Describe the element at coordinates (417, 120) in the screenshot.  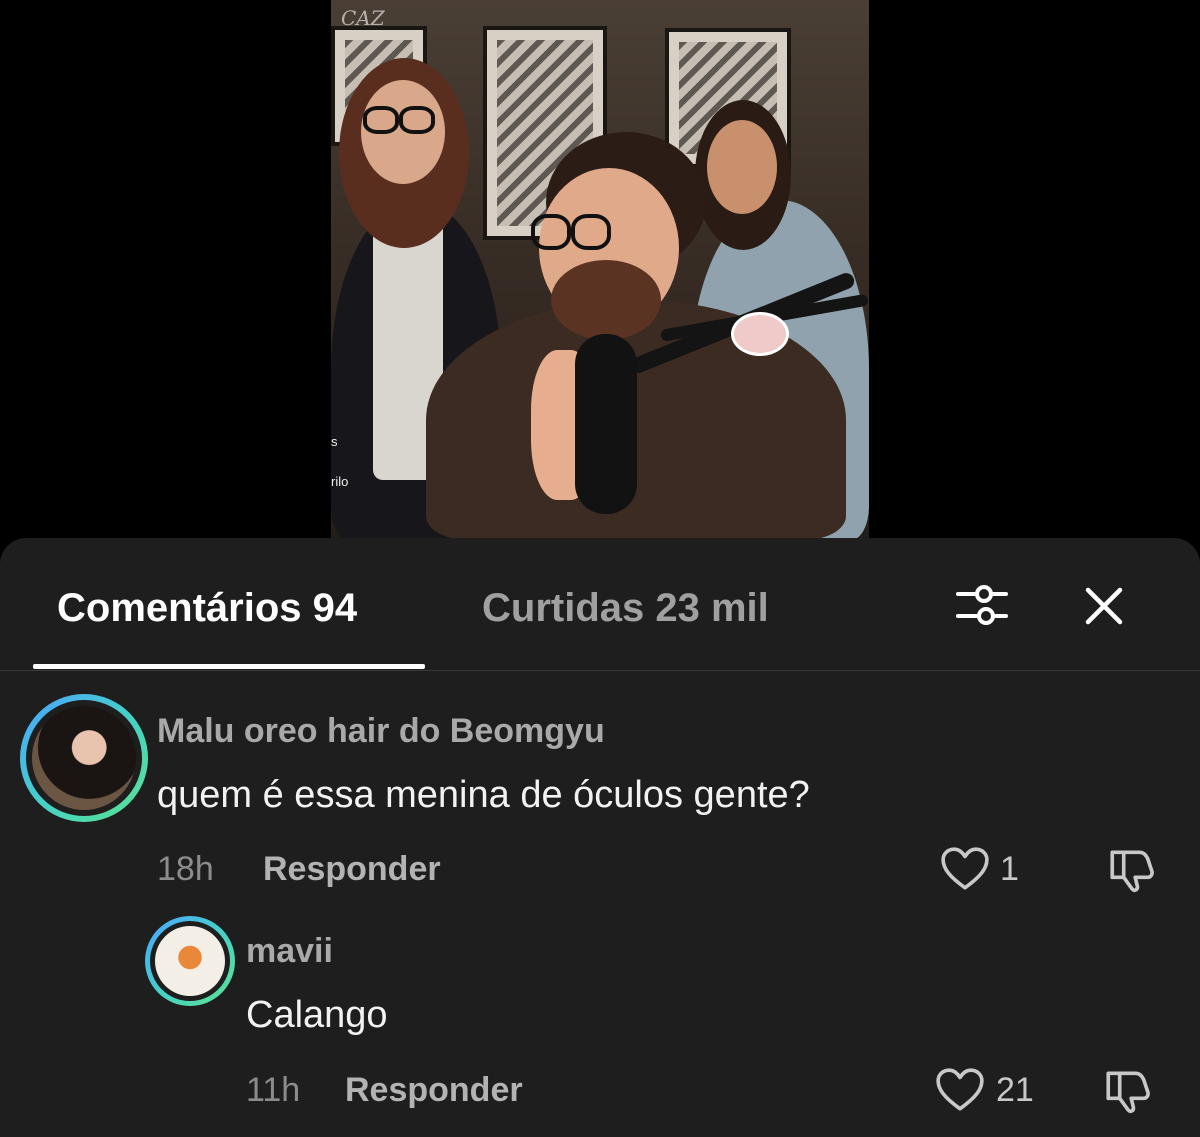
I see `person-woman-glasses-right` at that location.